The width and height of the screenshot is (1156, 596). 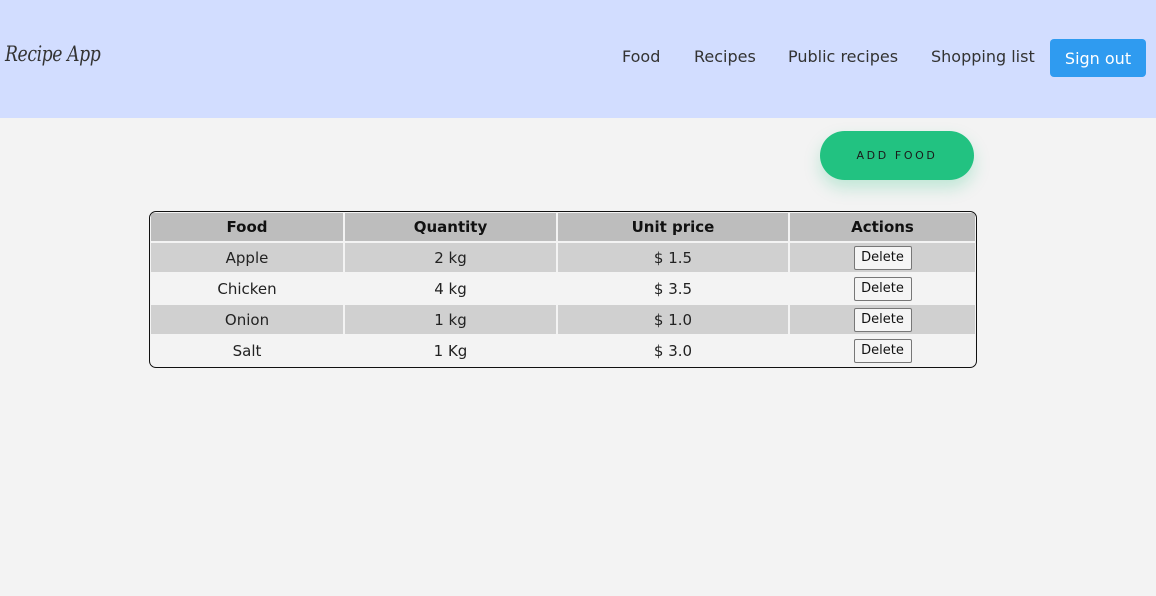 I want to click on cell-quantity: 2 kg, so click(x=450, y=257).